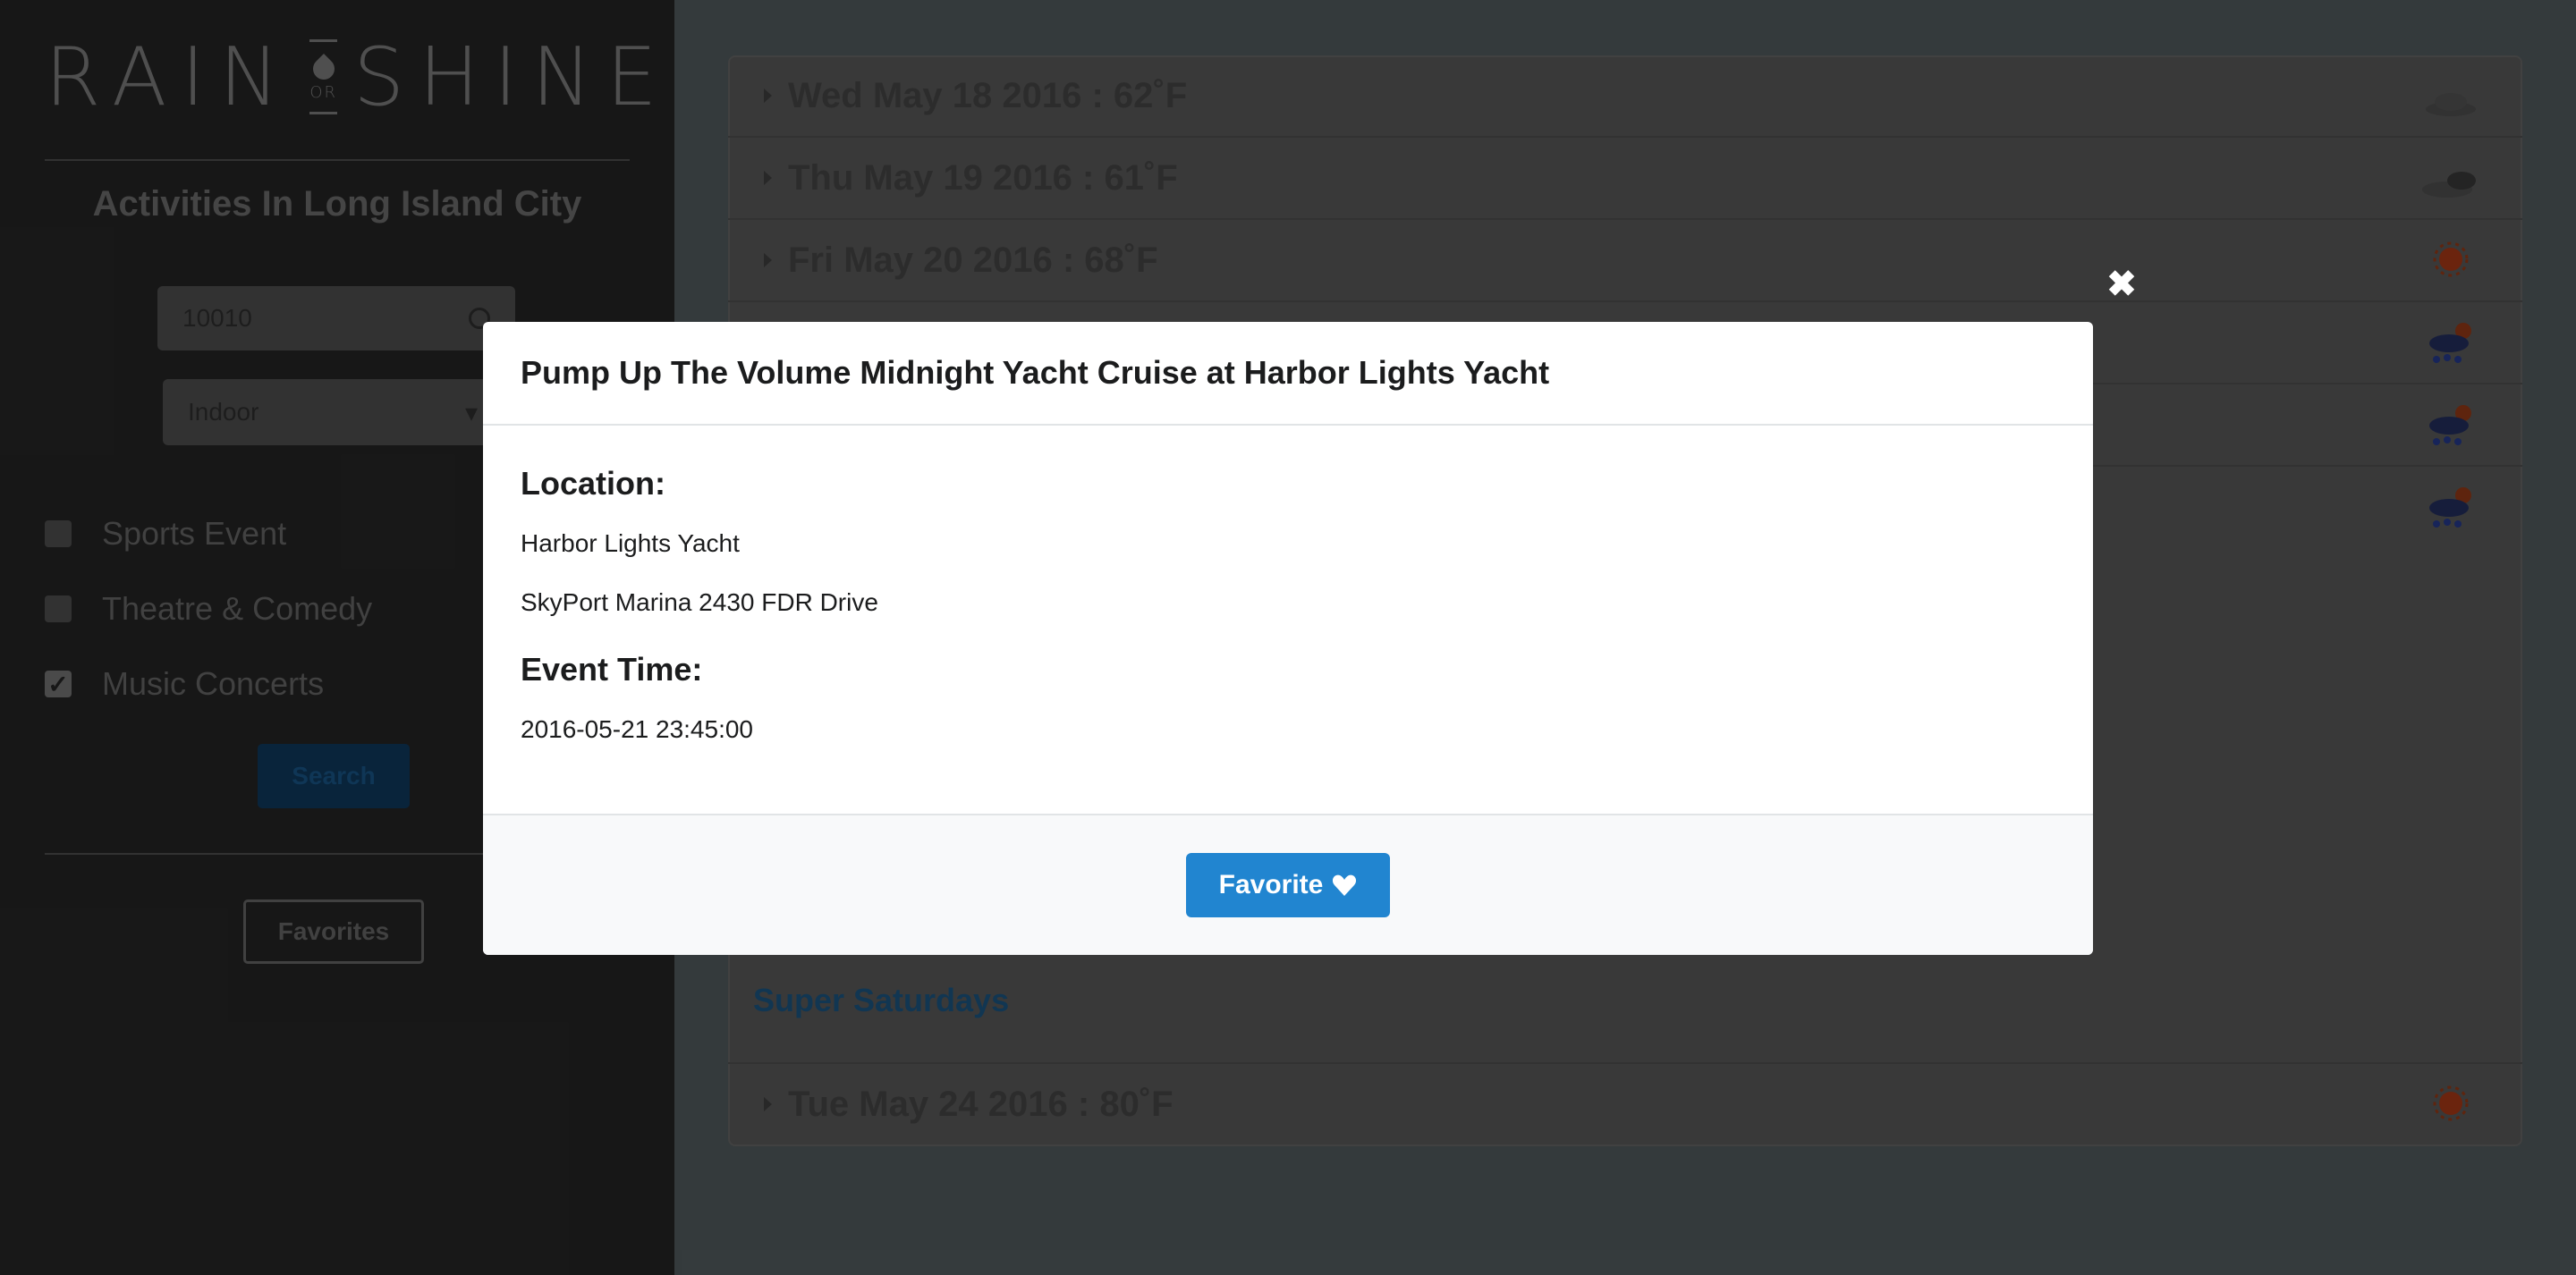 The width and height of the screenshot is (2576, 1275). I want to click on heart-icon, so click(1345, 885).